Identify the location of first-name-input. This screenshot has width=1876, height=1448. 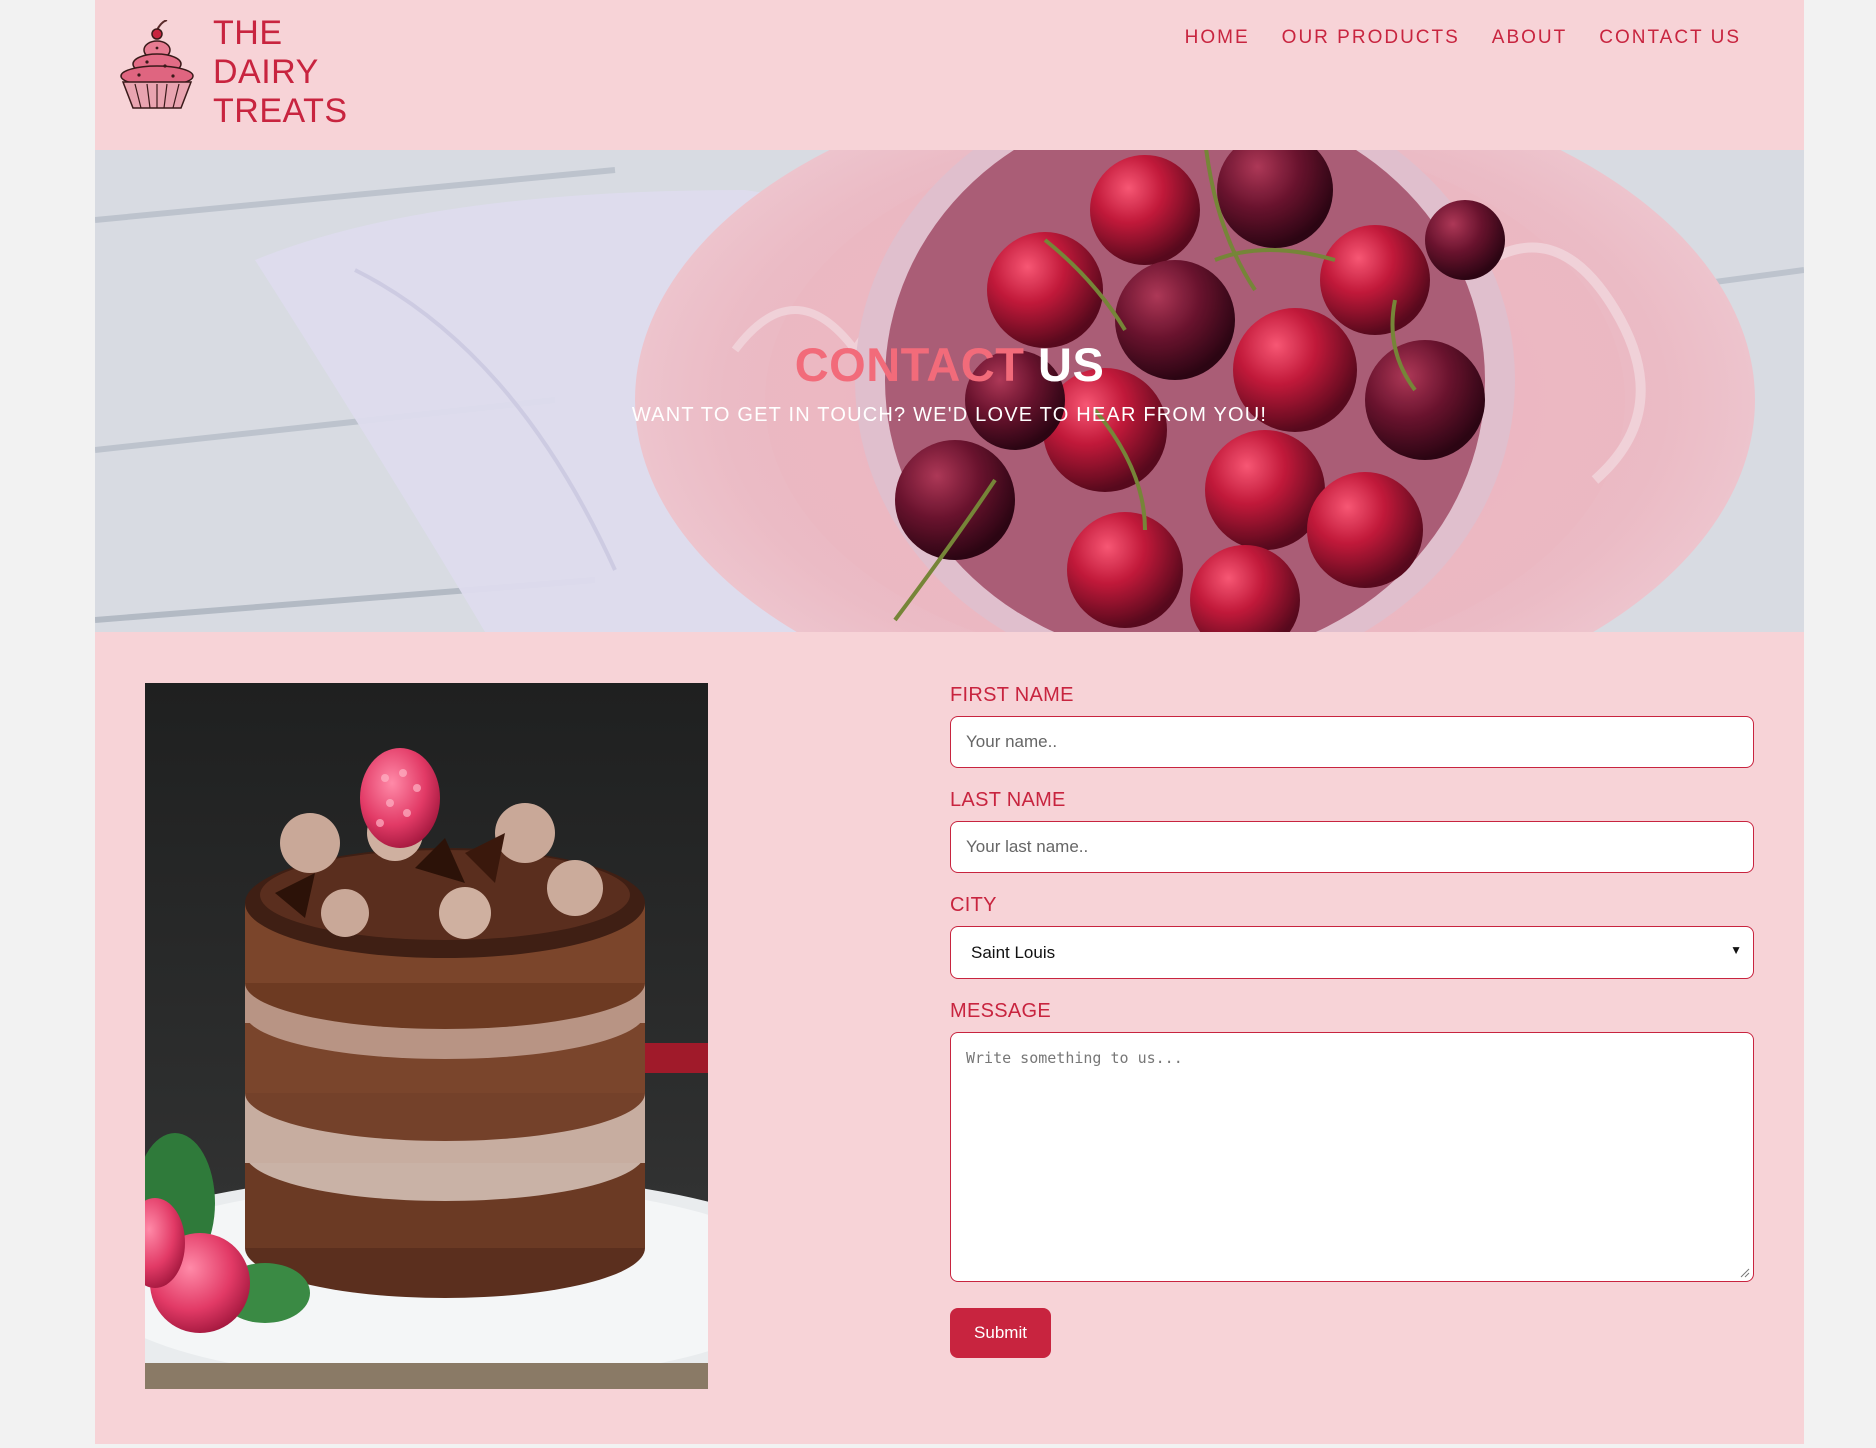
(1352, 742).